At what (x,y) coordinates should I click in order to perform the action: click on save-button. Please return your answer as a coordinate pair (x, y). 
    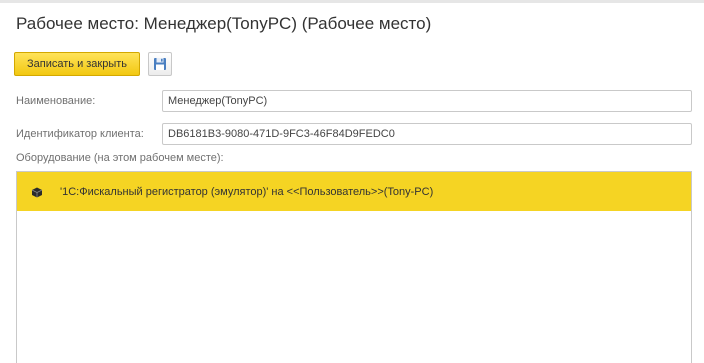
    Looking at the image, I should click on (160, 64).